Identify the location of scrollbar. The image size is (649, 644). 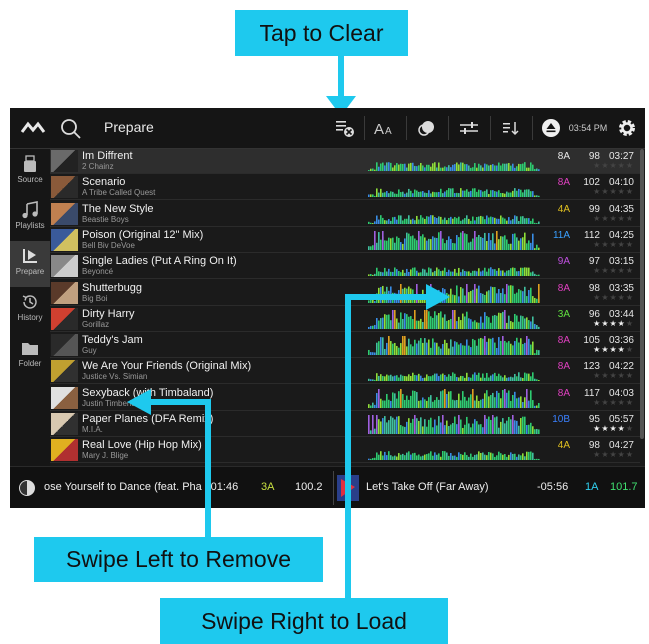
(642, 294).